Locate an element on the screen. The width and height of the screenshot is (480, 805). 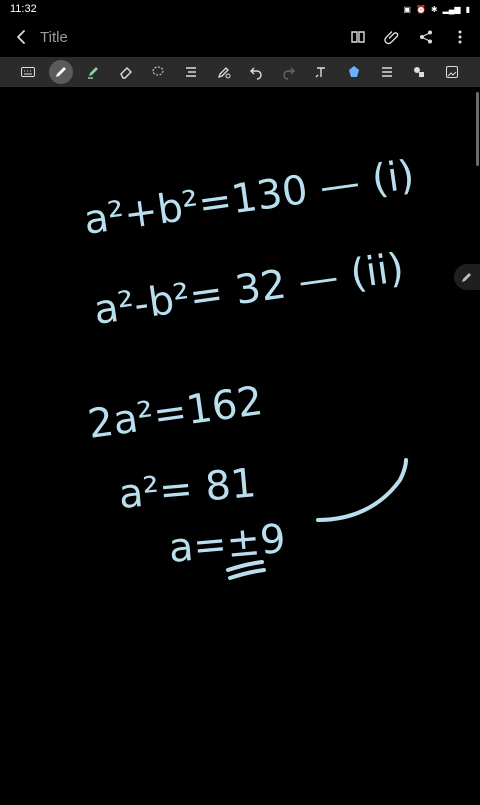
share-icon is located at coordinates (426, 37).